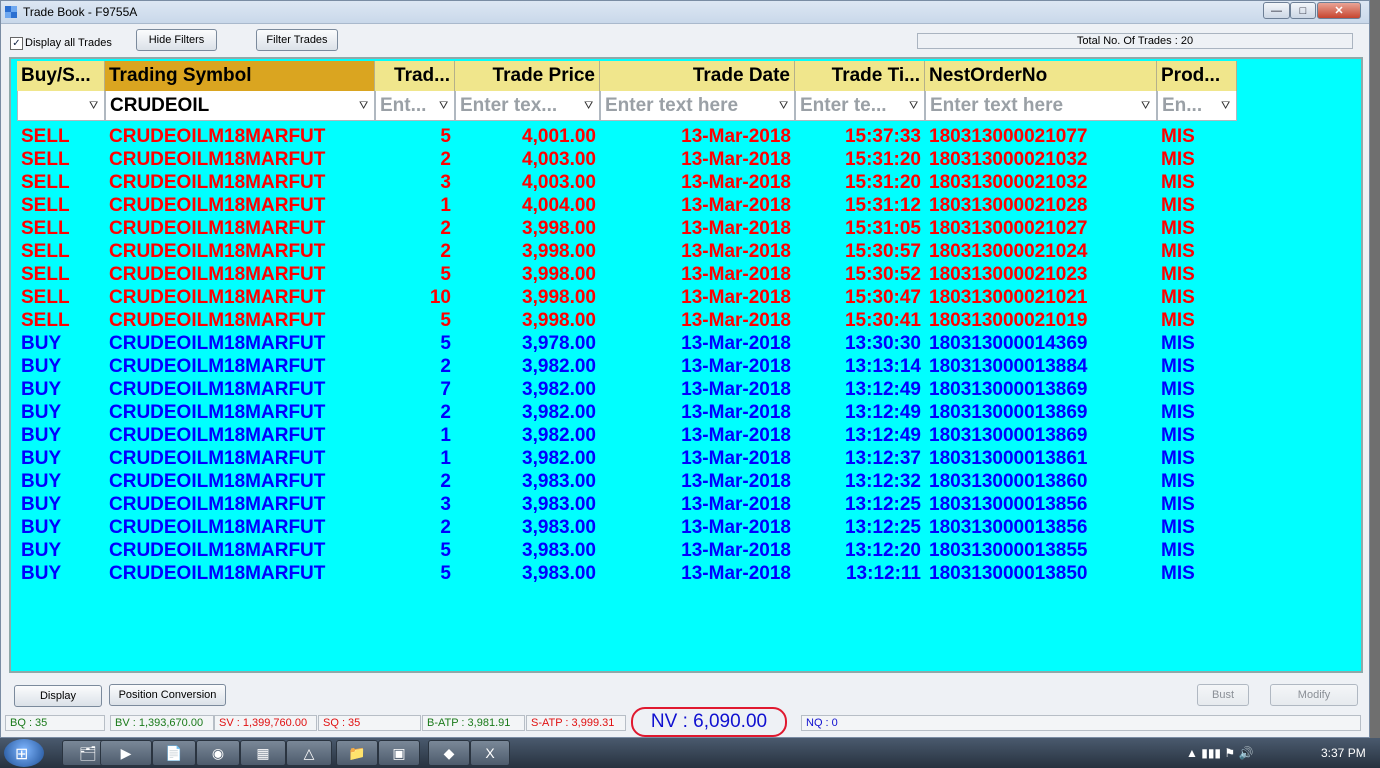 This screenshot has width=1380, height=768. I want to click on filter-trades-button: Filter Trades, so click(297, 40).